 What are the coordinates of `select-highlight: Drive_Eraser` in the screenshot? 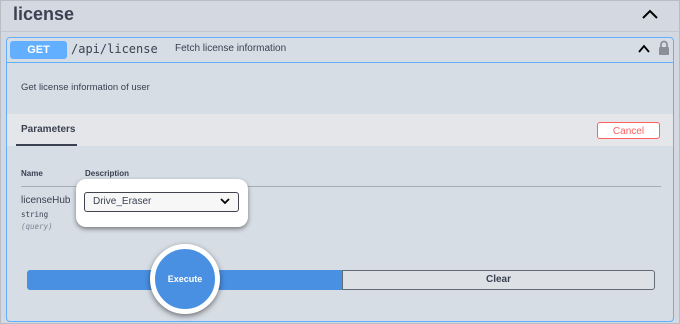 It's located at (162, 203).